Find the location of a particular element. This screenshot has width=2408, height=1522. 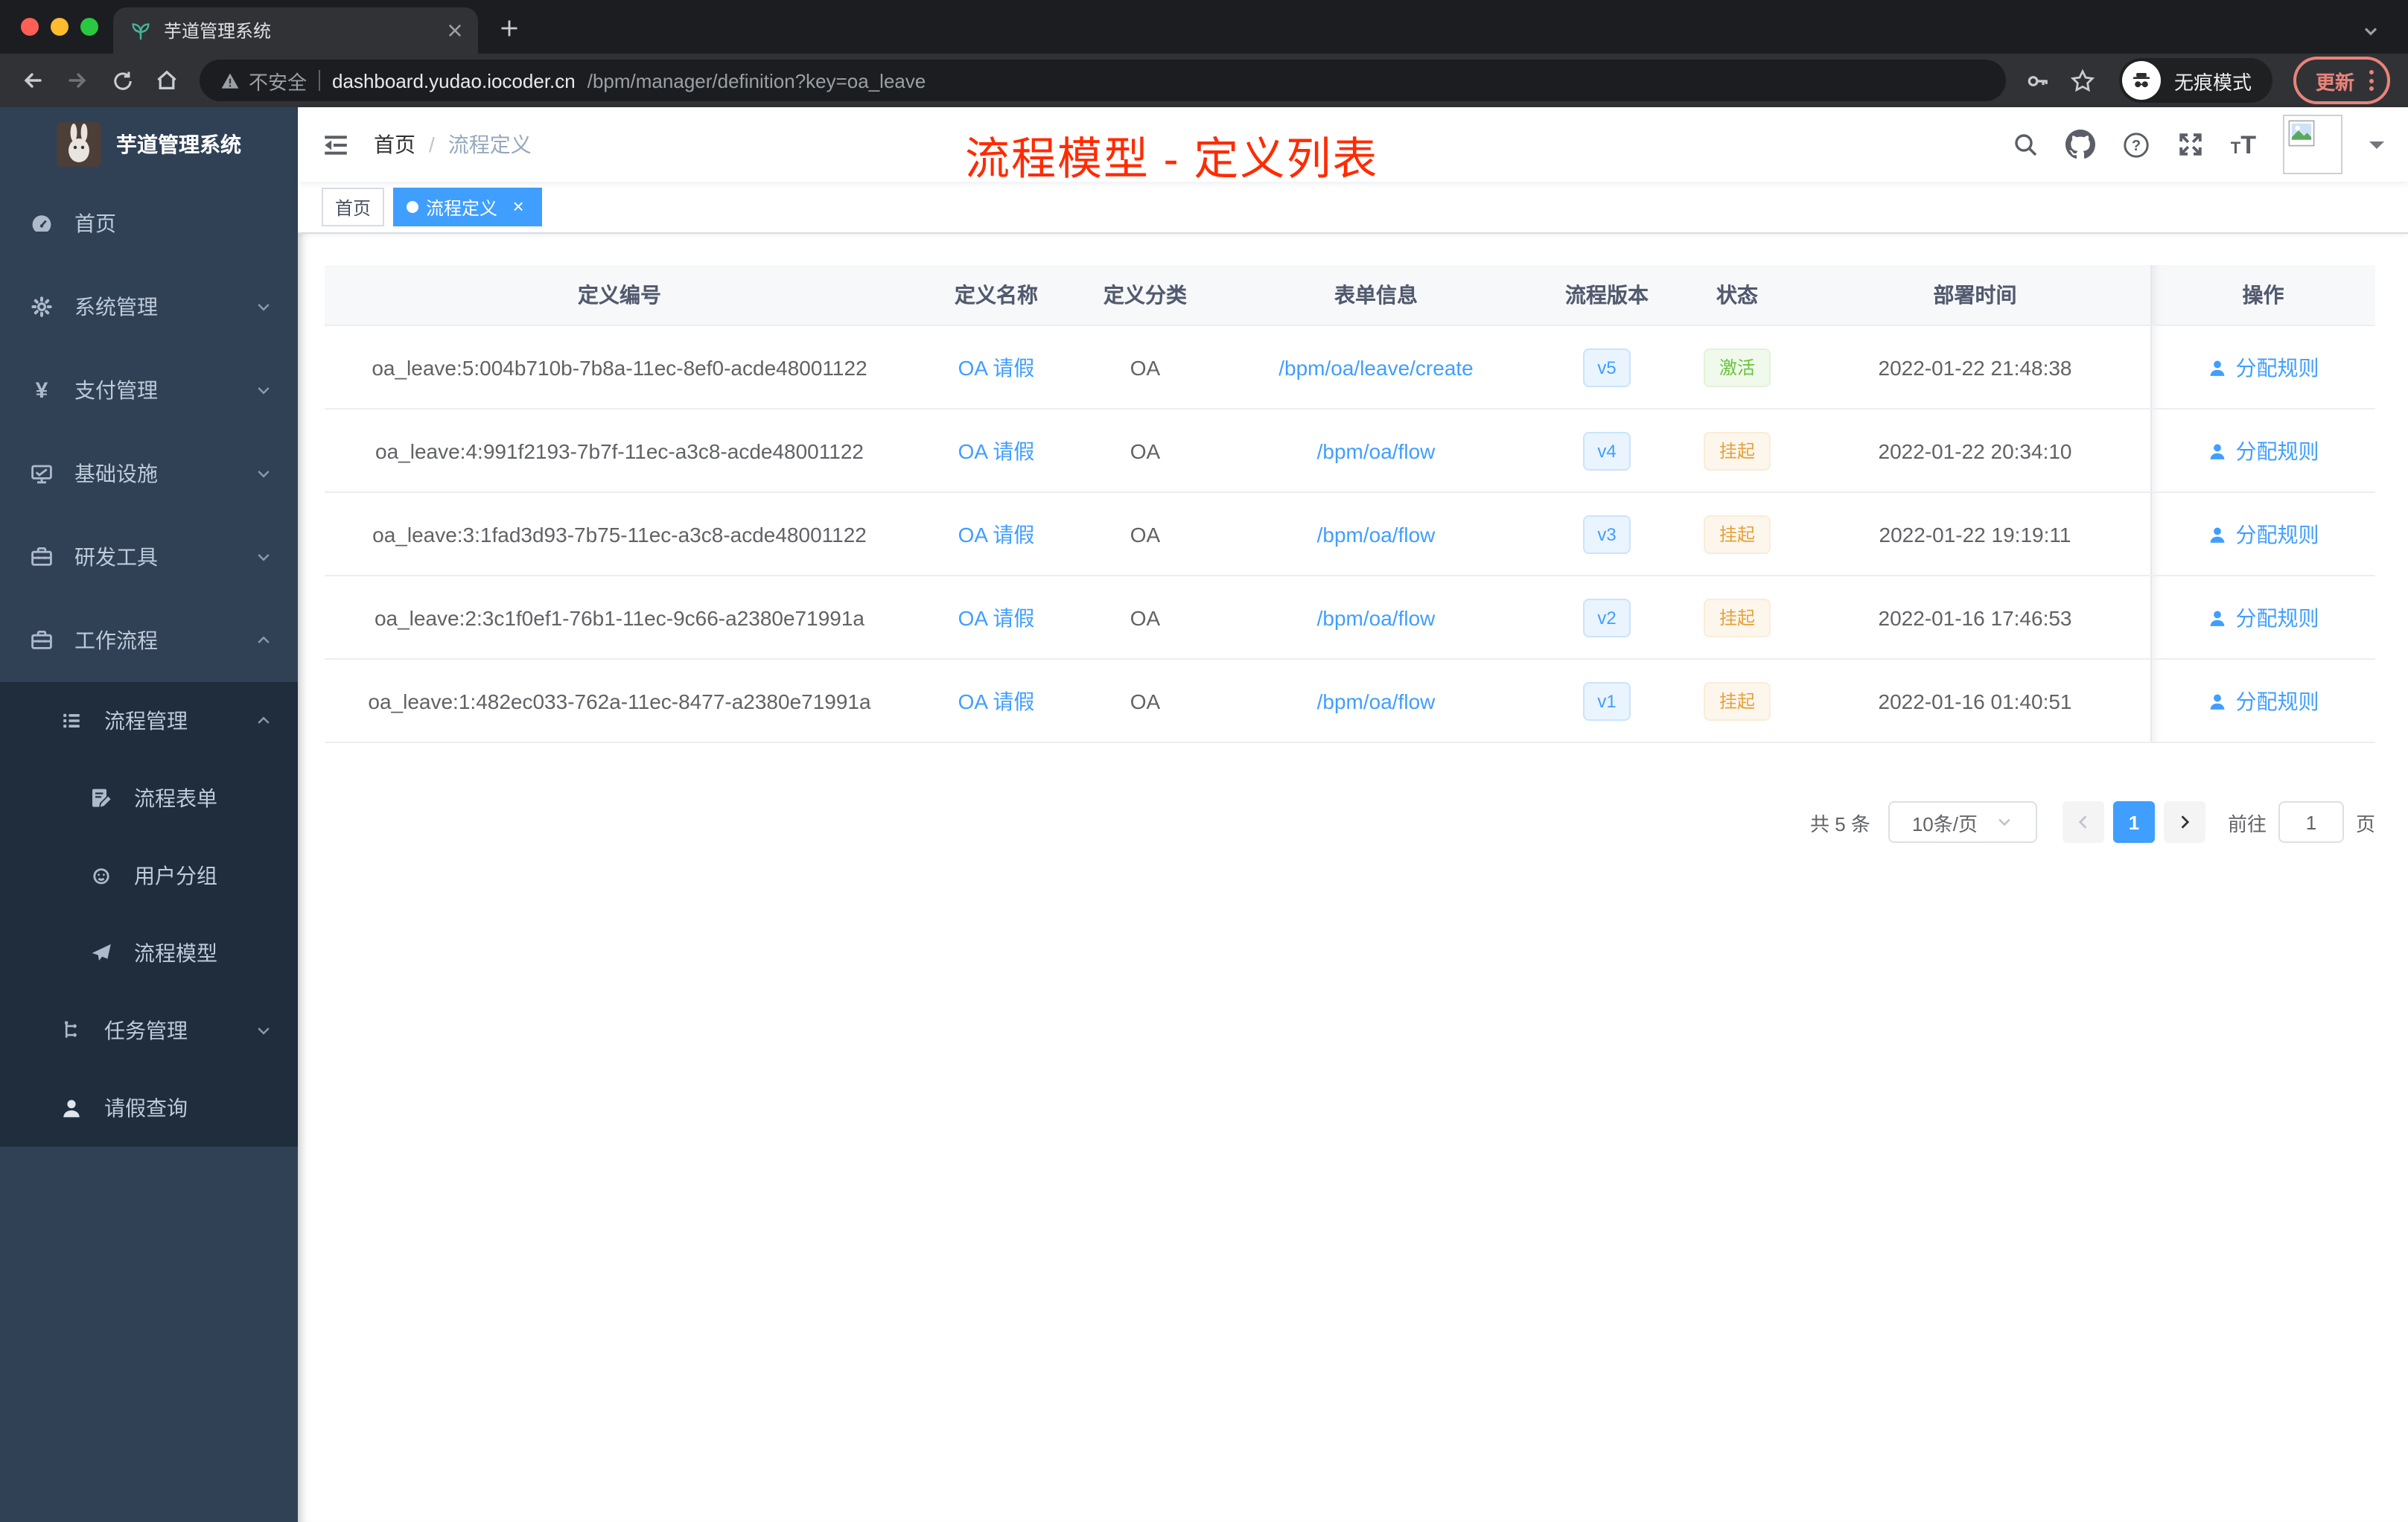

window-controls is located at coordinates (64, 27).